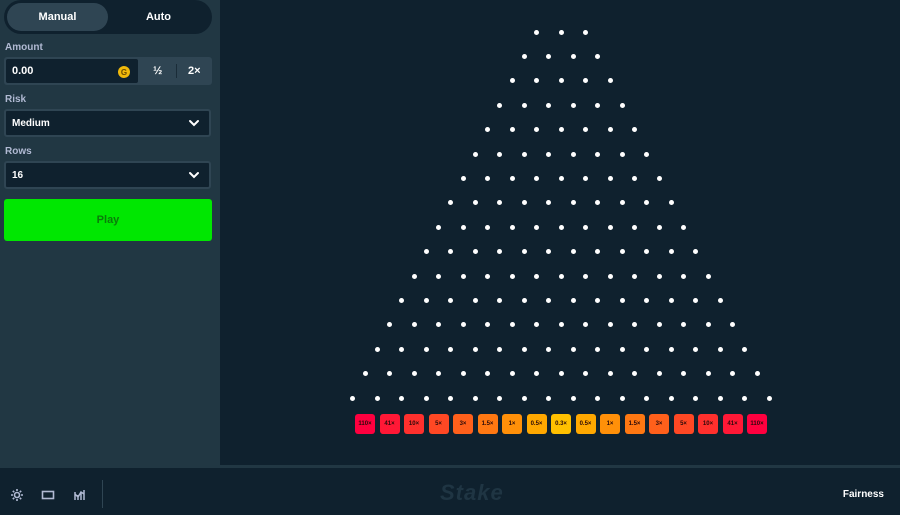 The width and height of the screenshot is (900, 515). I want to click on multiplier-bucket: 0.5×, so click(585, 424).